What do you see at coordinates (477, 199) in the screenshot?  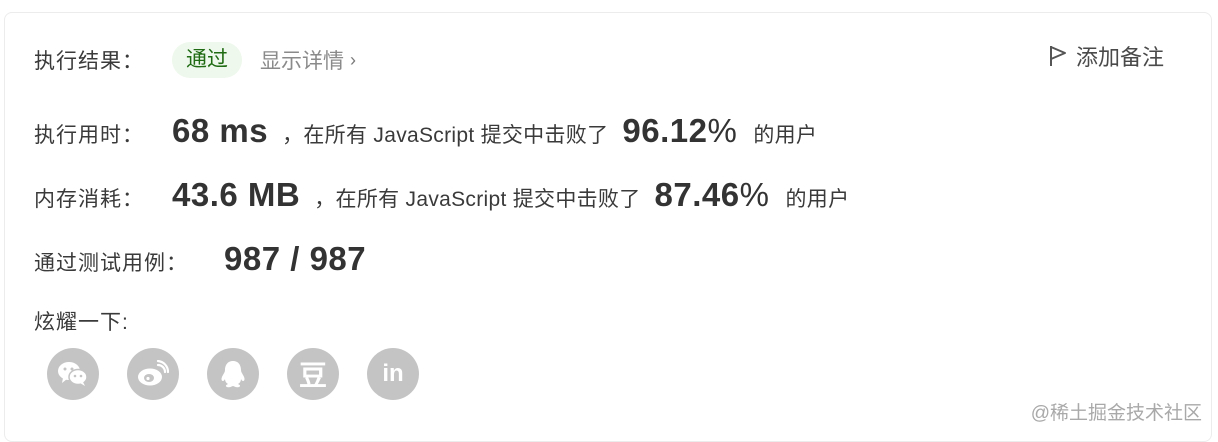 I see `memory-beat-text: ，在所有 JavaScript 提交中击败了` at bounding box center [477, 199].